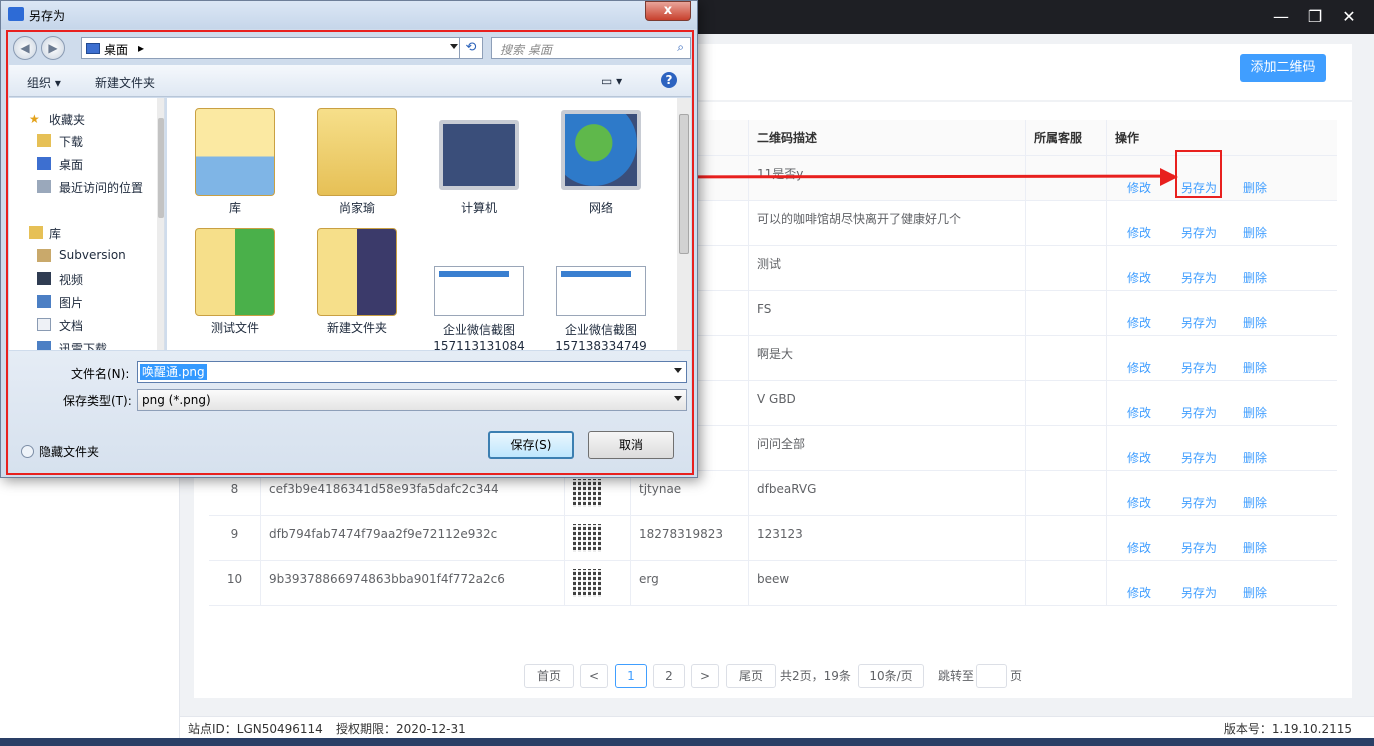 The width and height of the screenshot is (1374, 746). I want to click on desc-cell: V GBD, so click(887, 403).